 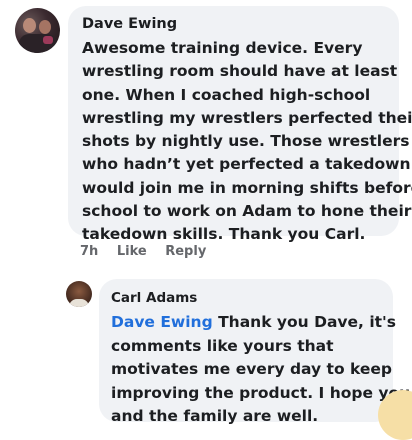 What do you see at coordinates (150, 251) in the screenshot?
I see `comment-actions: 7h Like Reply` at bounding box center [150, 251].